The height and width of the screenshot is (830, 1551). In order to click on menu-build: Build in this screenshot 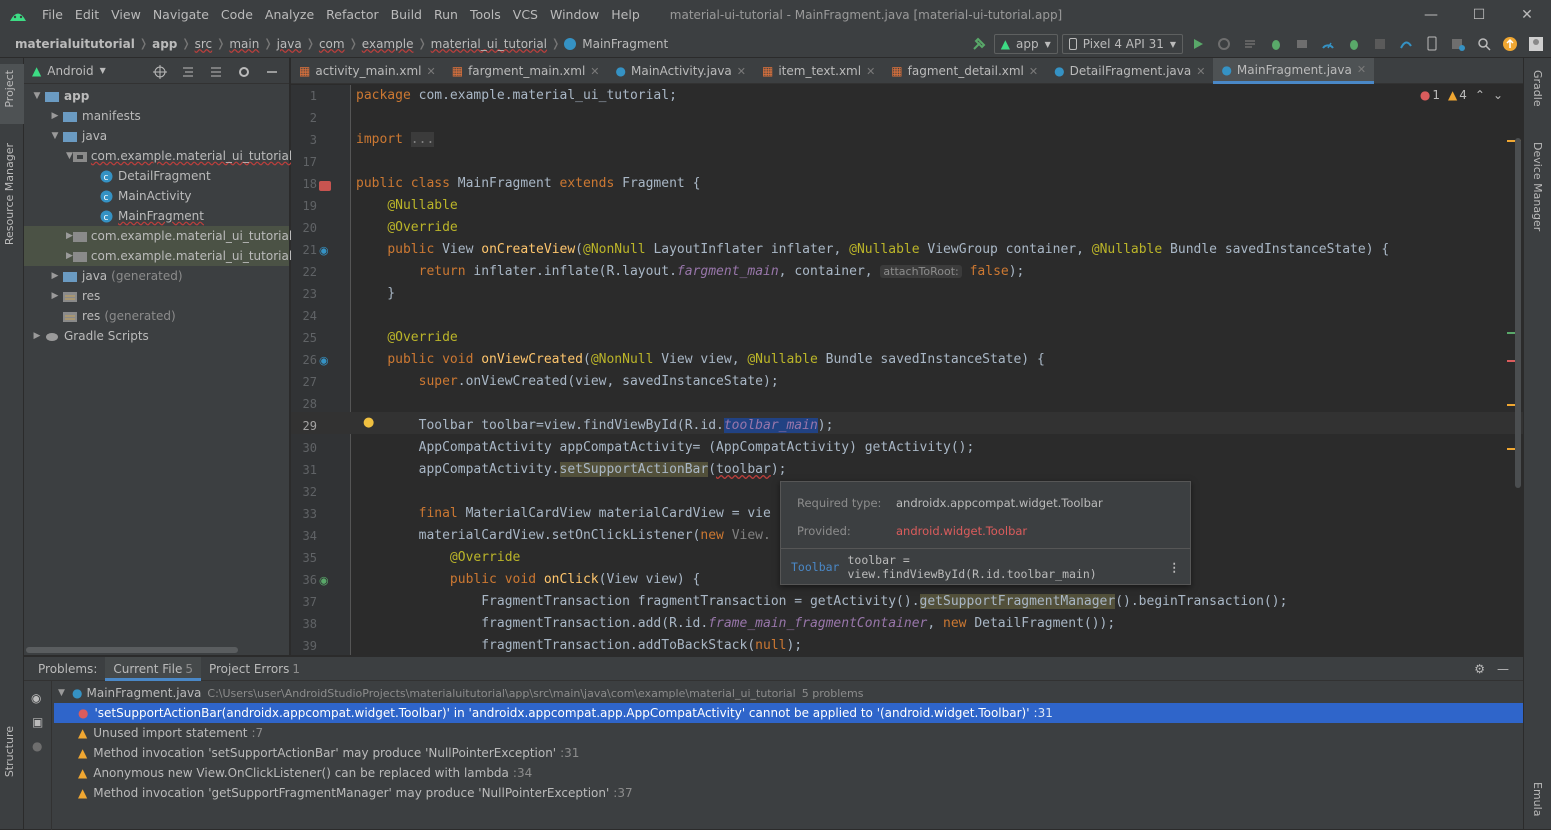, I will do `click(406, 15)`.